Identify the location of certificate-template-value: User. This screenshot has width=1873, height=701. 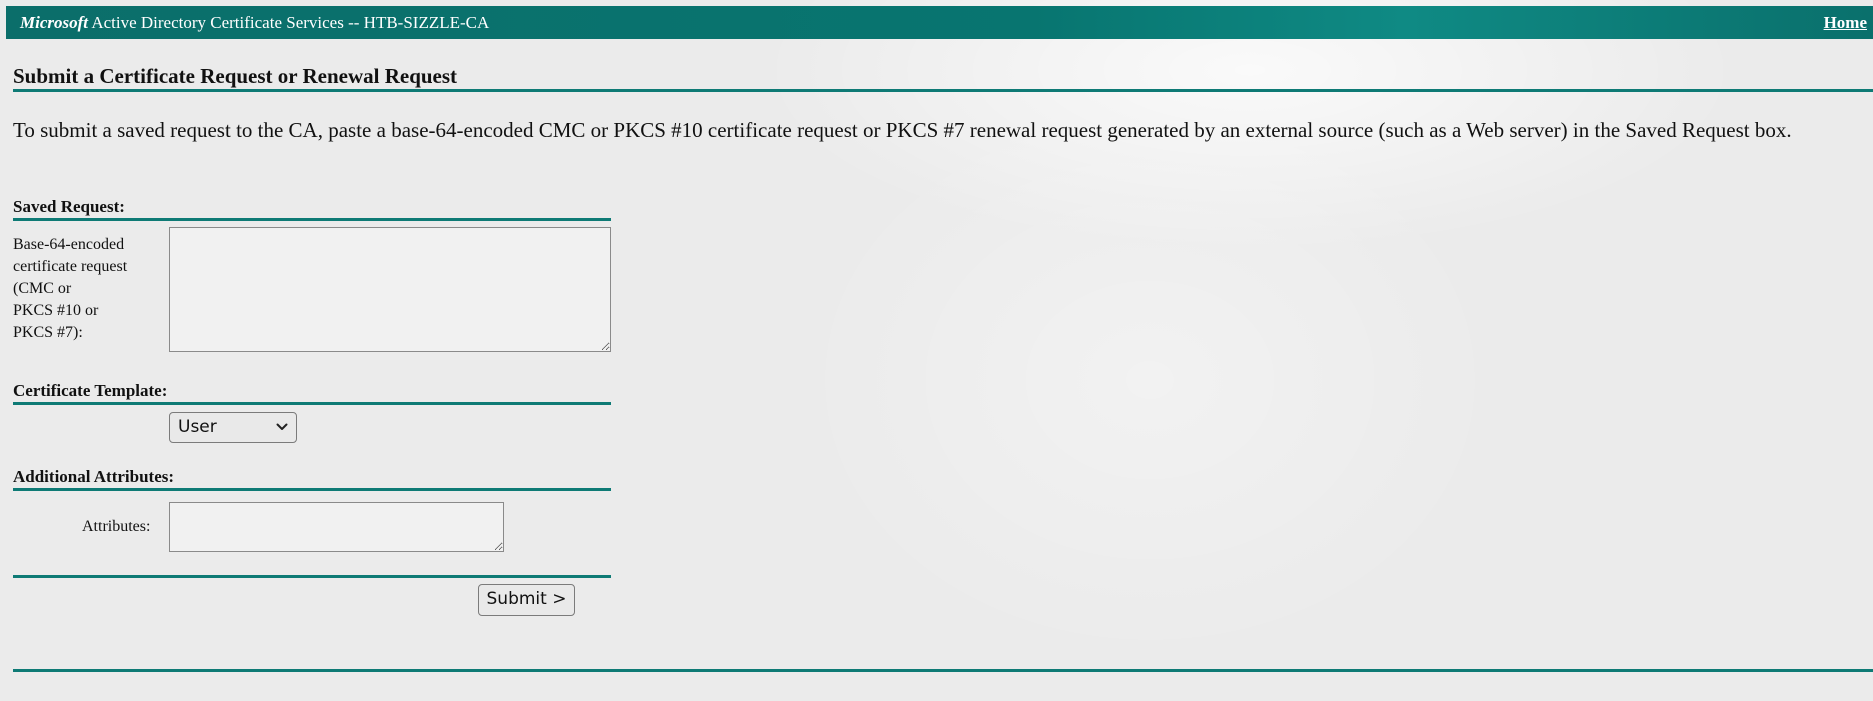
(197, 427).